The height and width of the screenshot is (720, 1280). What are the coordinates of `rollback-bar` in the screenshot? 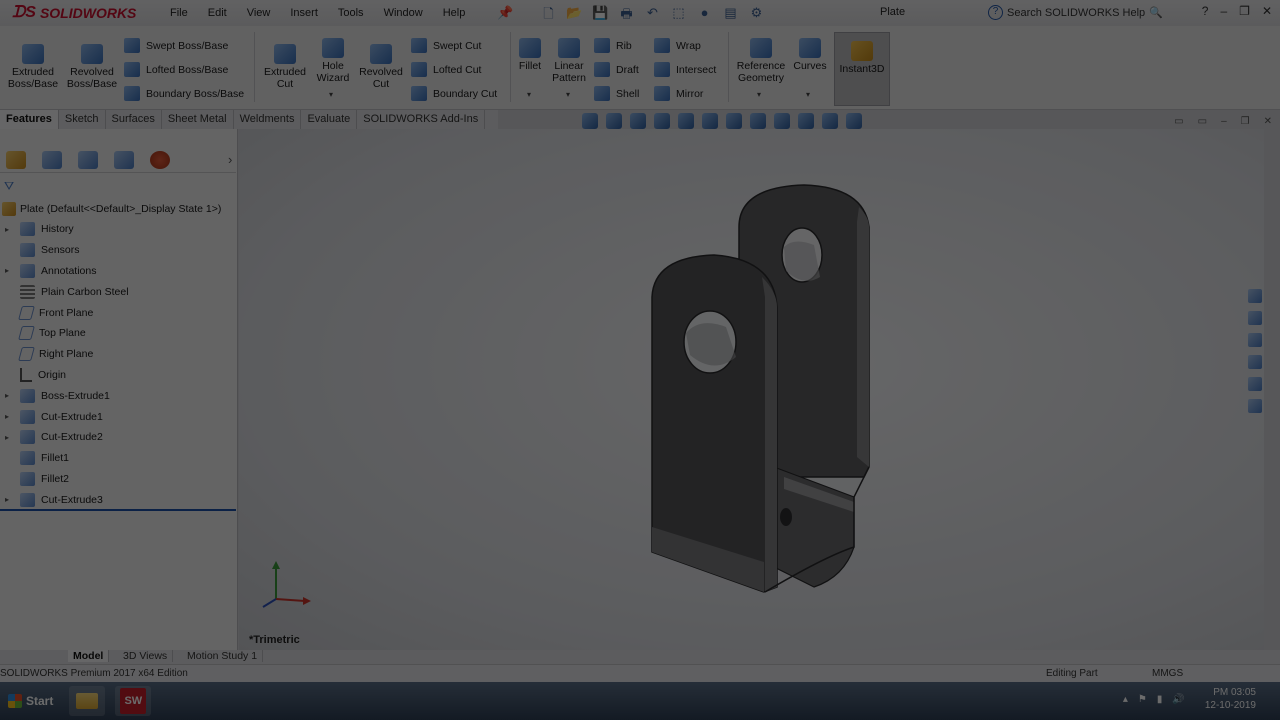 It's located at (118, 510).